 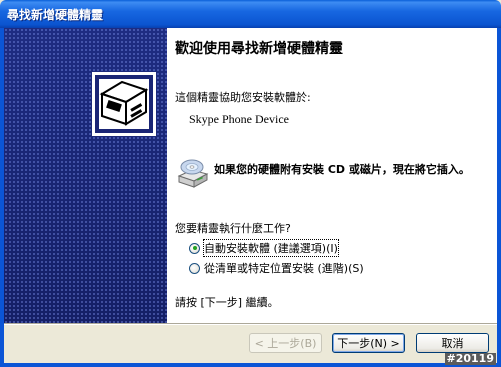 What do you see at coordinates (259, 49) in the screenshot?
I see `wizard-heading: 歡迎使用尋找新增硬體精靈` at bounding box center [259, 49].